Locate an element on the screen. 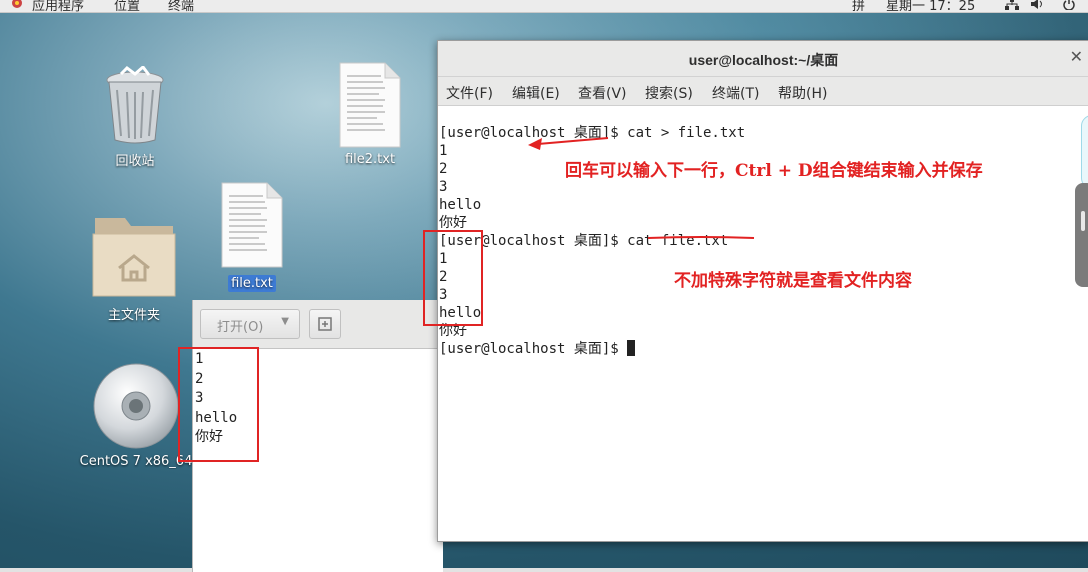  highlight-box-editor is located at coordinates (218, 404).